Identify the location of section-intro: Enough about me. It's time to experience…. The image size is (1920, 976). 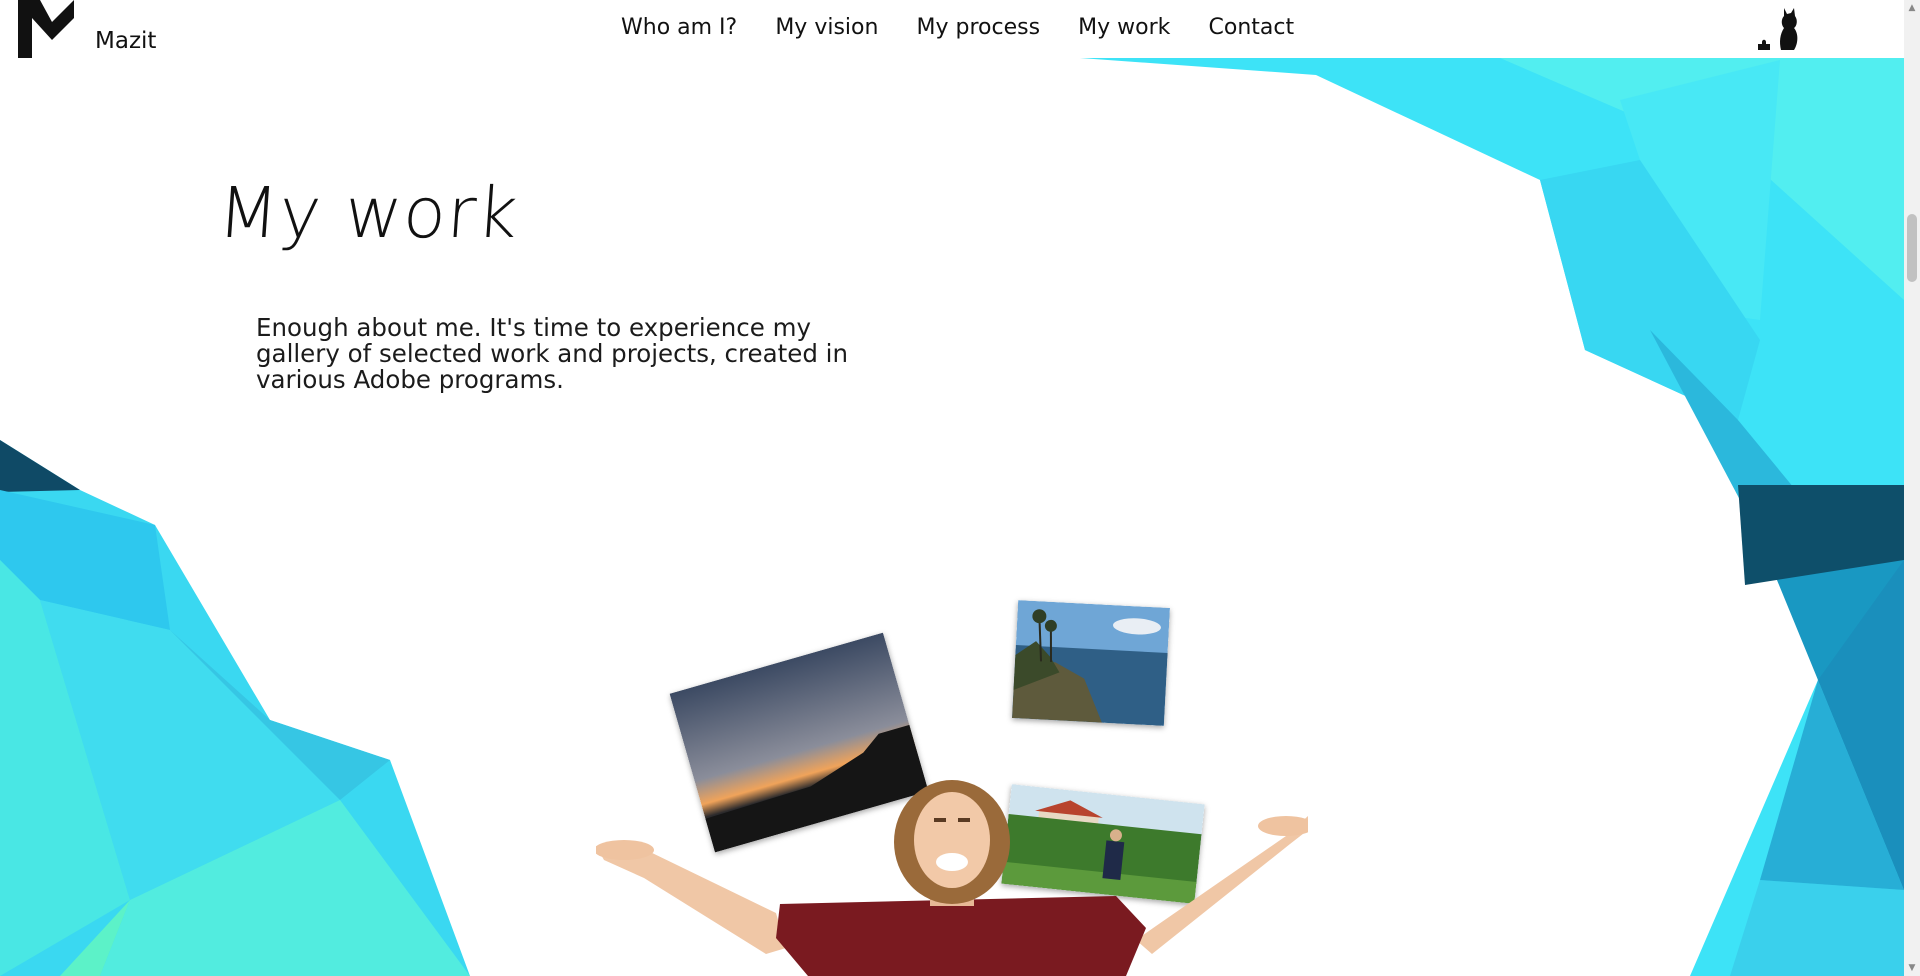
(552, 353).